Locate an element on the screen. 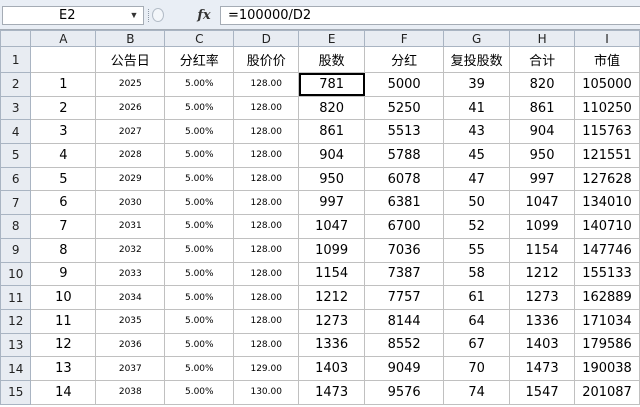  cell: 4 is located at coordinates (63, 155).